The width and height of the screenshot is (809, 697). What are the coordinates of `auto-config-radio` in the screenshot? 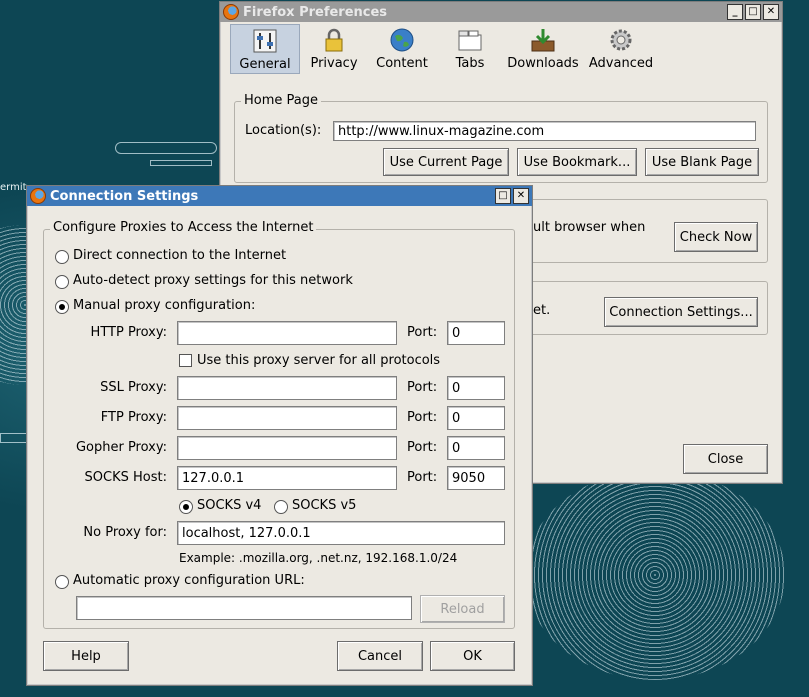 It's located at (62, 582).